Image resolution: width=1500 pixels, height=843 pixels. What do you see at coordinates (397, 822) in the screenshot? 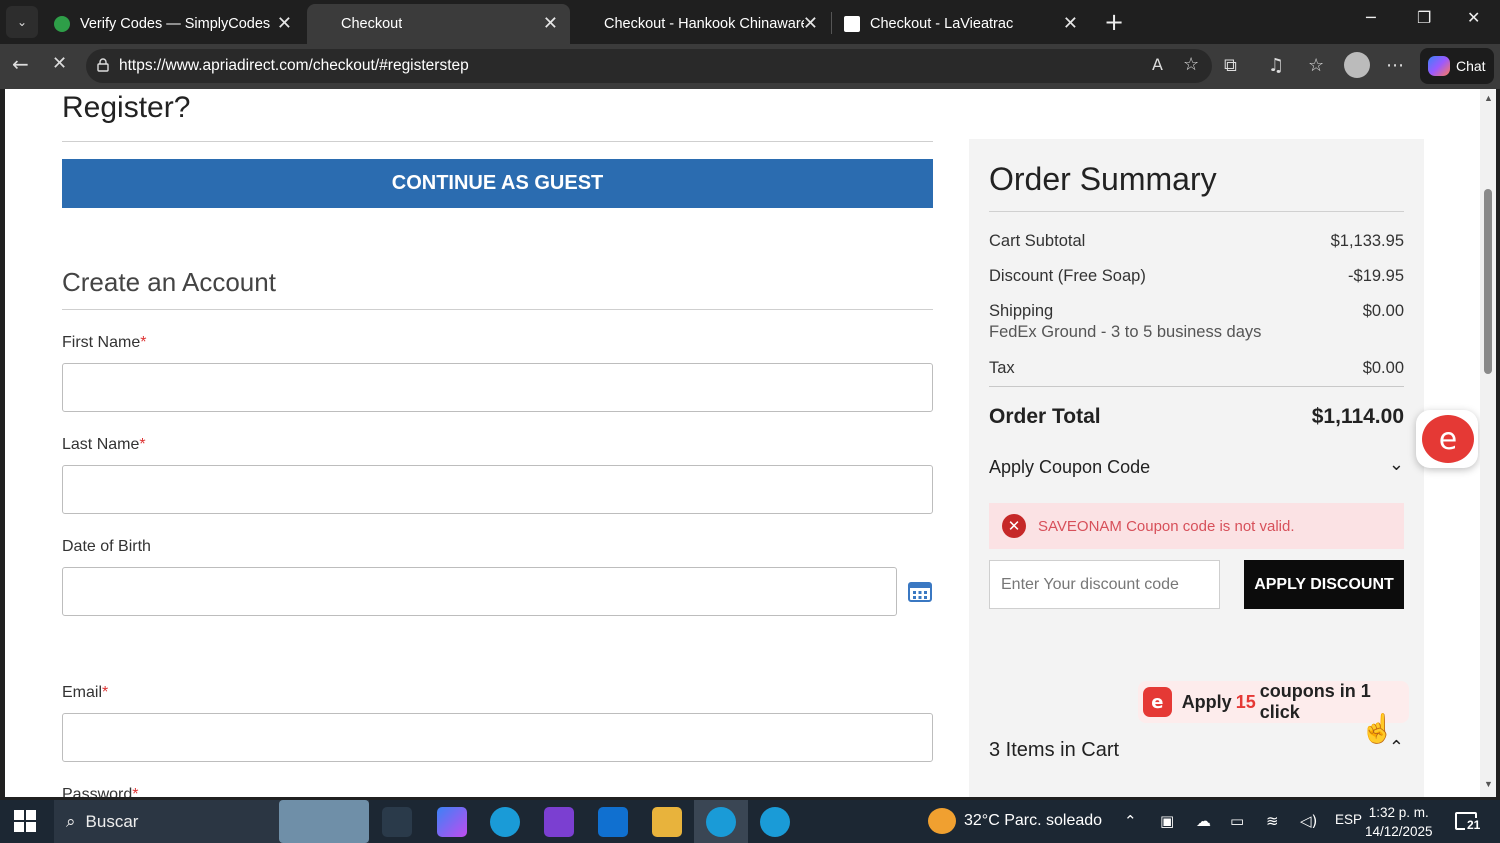
I see `task-view-icon` at bounding box center [397, 822].